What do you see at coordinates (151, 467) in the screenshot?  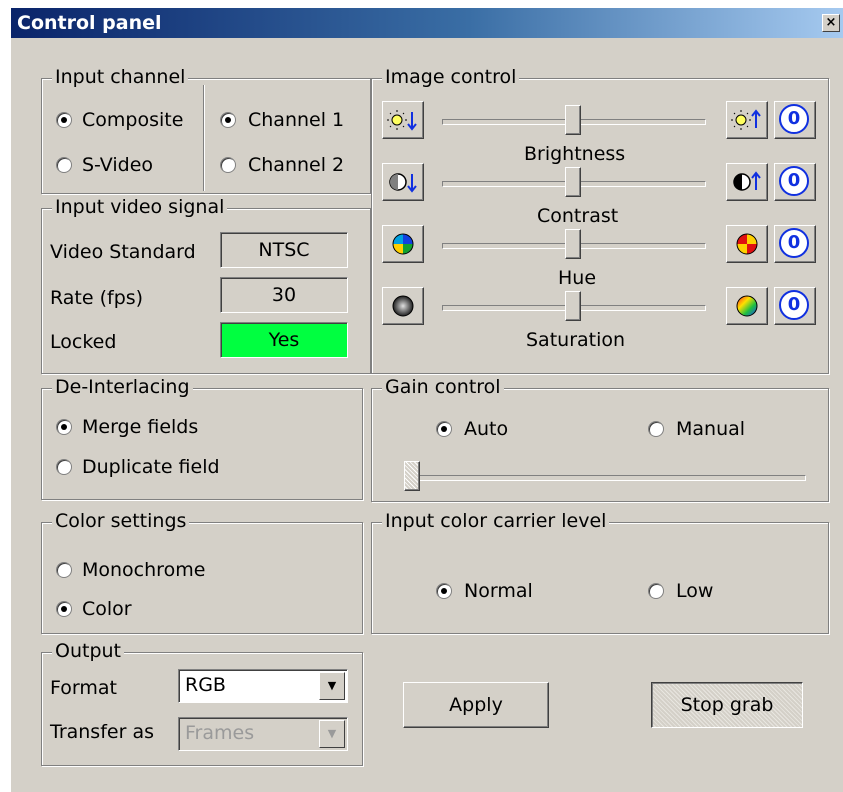 I see `duplicate-field-label: Duplicate field` at bounding box center [151, 467].